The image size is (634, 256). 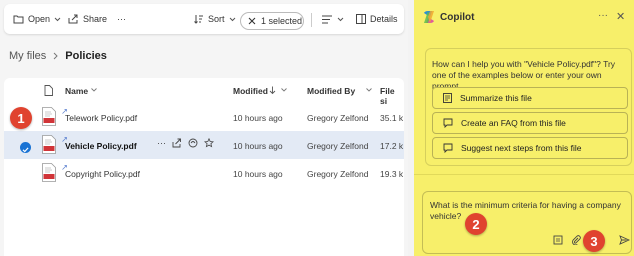 I want to click on toolbar-divider, so click(x=311, y=20).